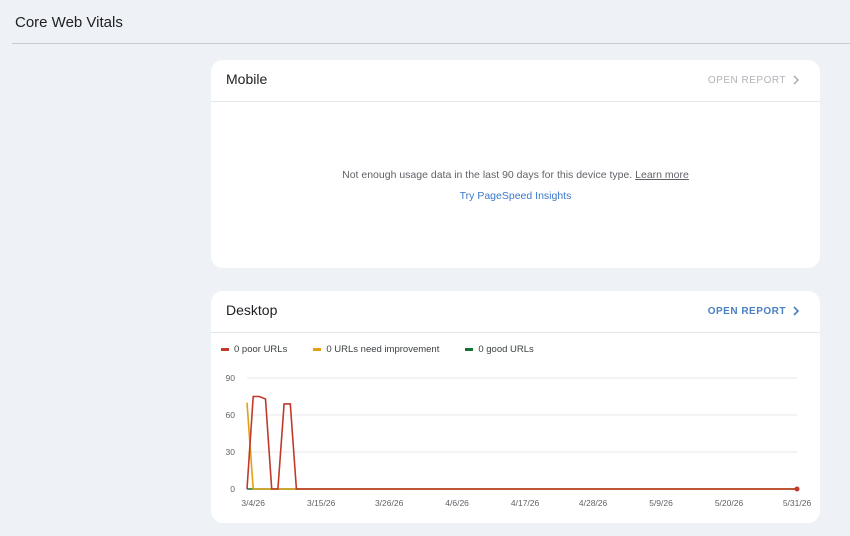  What do you see at coordinates (231, 452) in the screenshot?
I see `y-tick-label: 30` at bounding box center [231, 452].